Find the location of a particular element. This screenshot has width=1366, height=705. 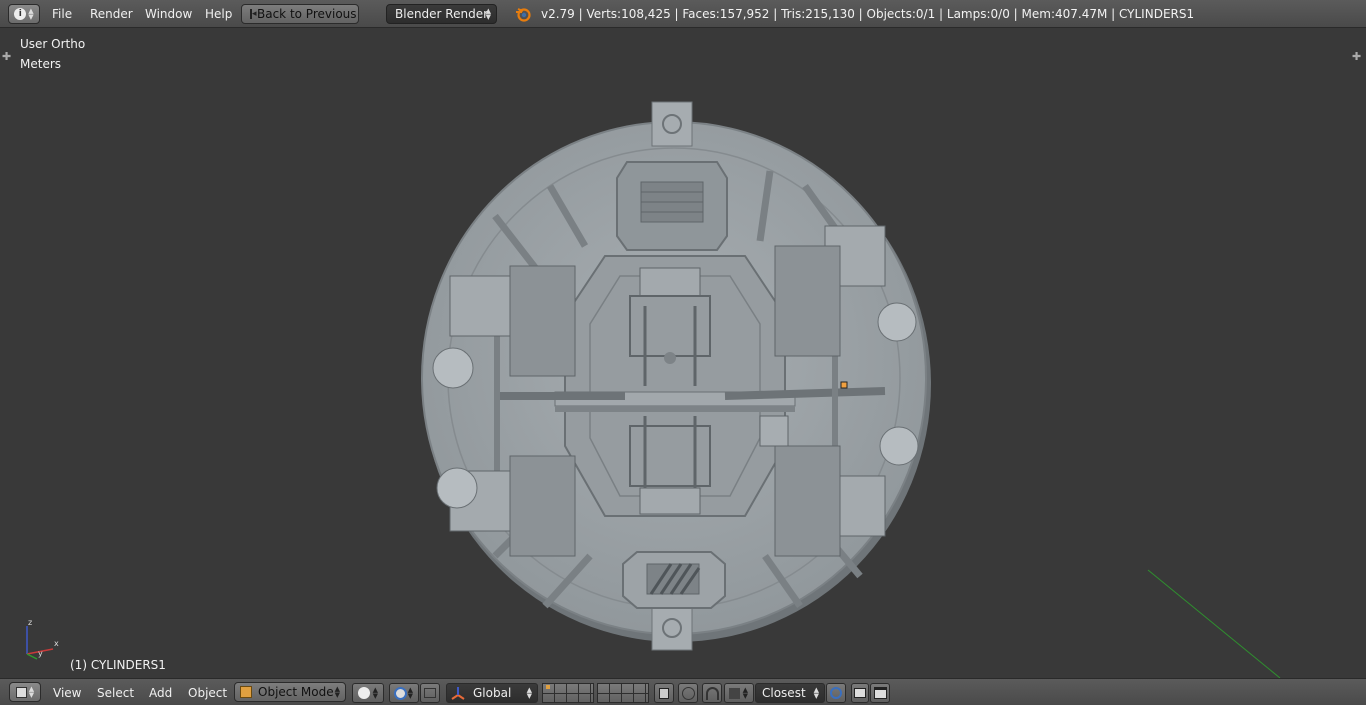

solid-shading-icon is located at coordinates (364, 693).